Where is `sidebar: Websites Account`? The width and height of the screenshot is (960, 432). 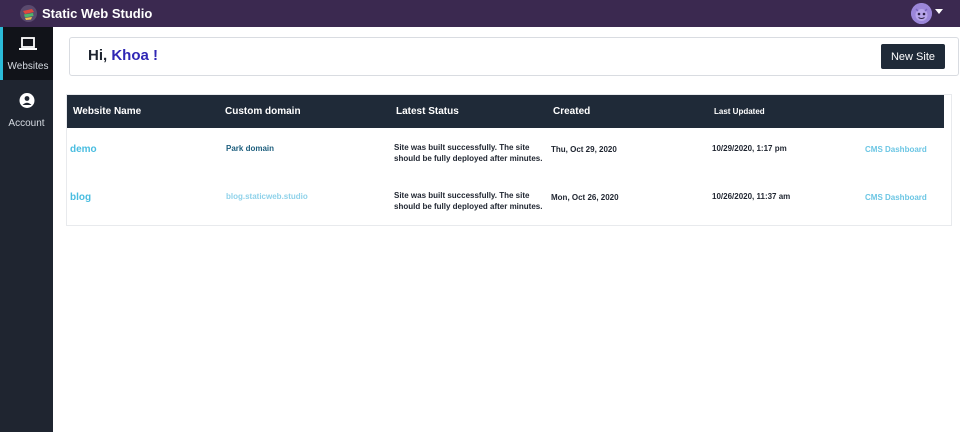 sidebar: Websites Account is located at coordinates (26, 229).